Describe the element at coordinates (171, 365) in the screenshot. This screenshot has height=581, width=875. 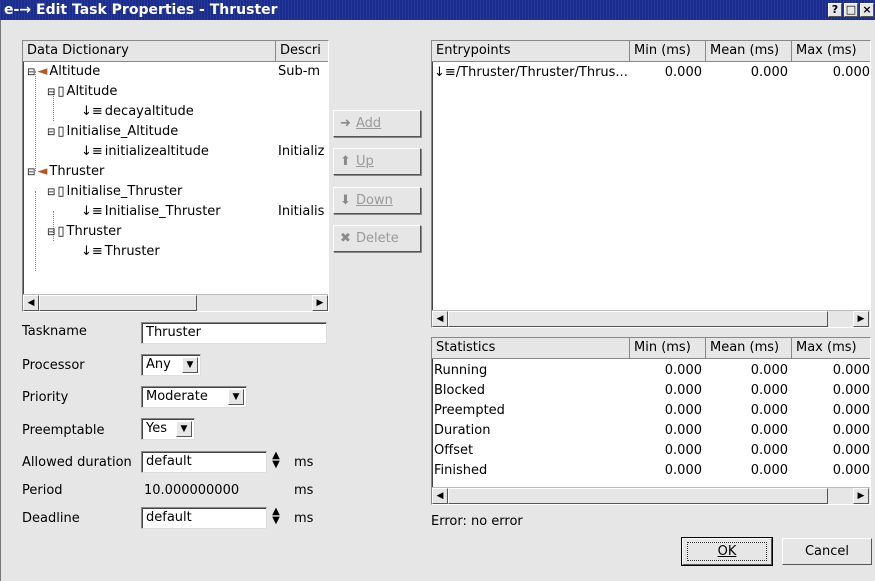
I see `processor-select: Any ▼` at that location.